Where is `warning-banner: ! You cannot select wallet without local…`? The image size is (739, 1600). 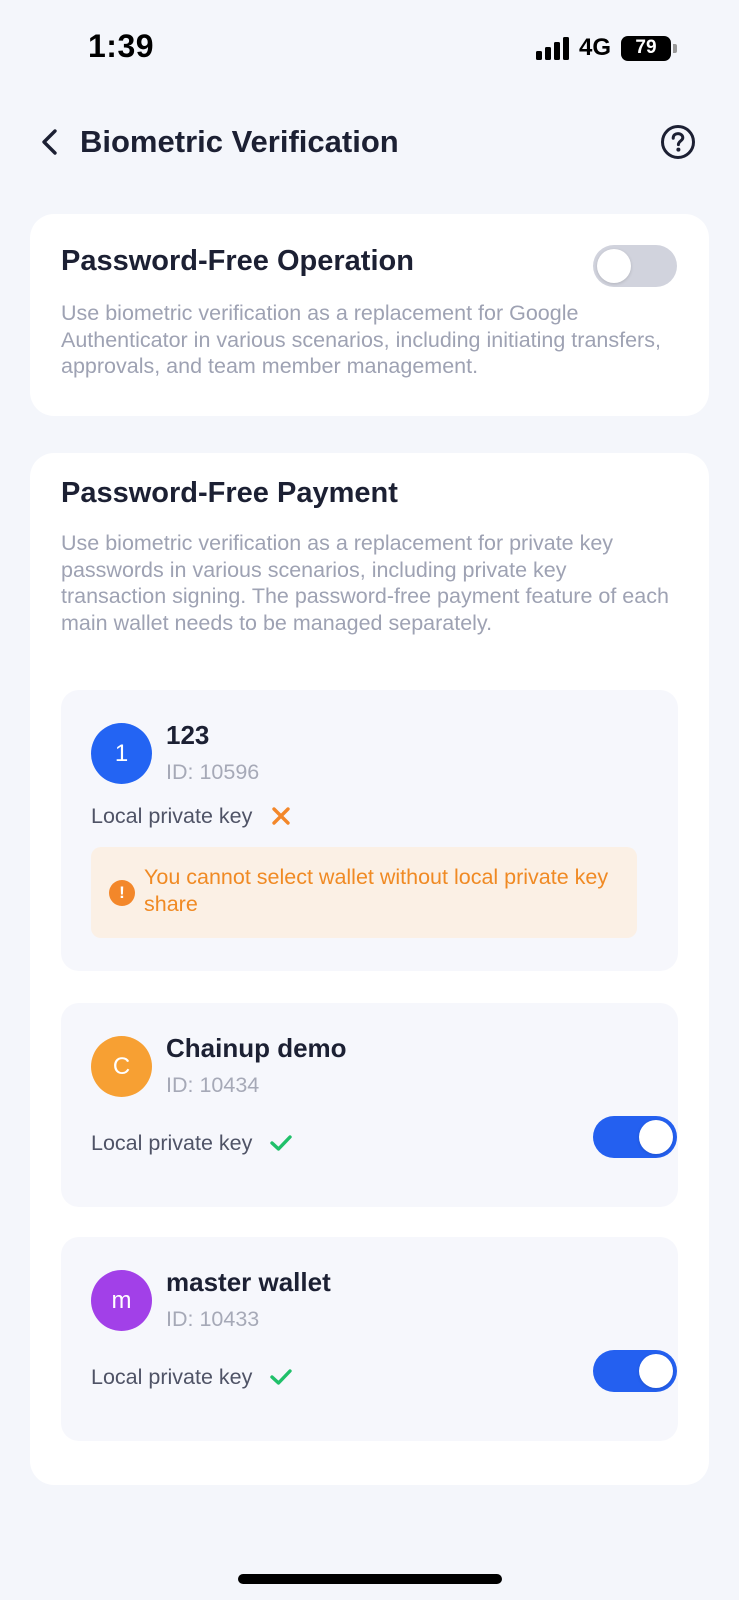
warning-banner: ! You cannot select wallet without local… is located at coordinates (364, 892).